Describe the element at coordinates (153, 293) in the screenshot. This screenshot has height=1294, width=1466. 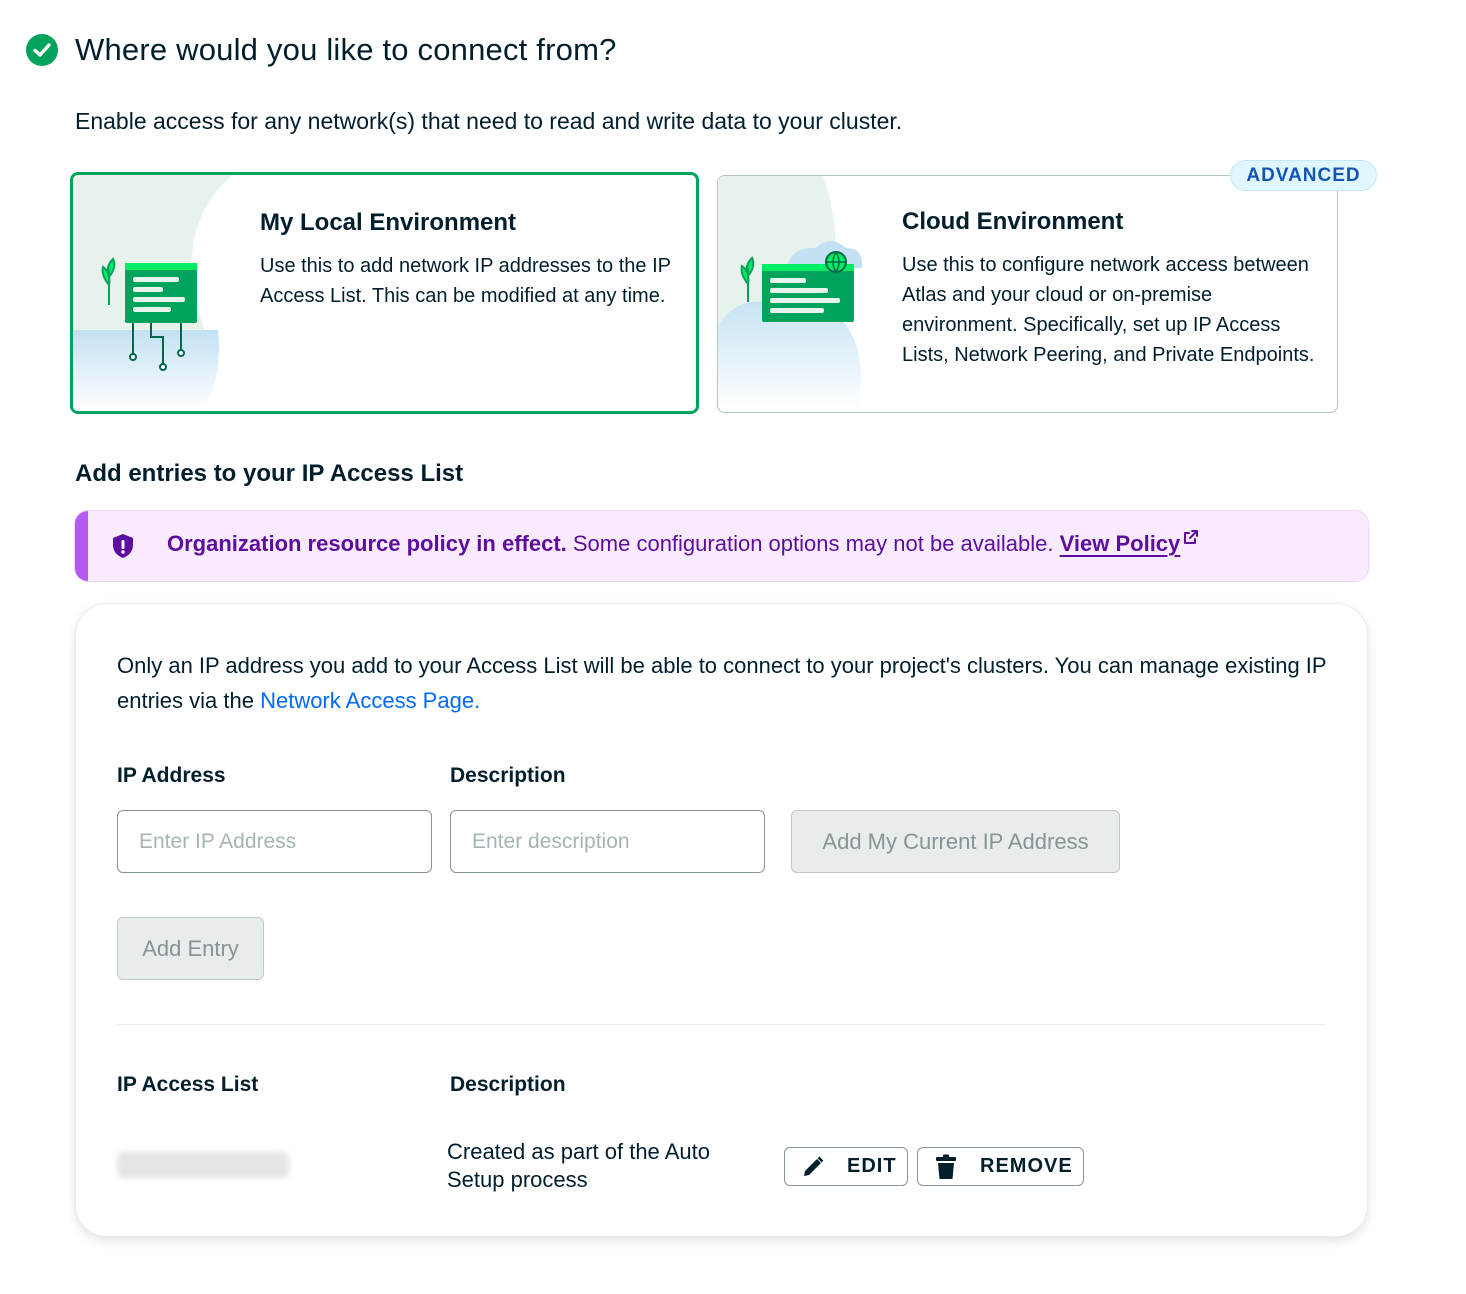
I see `local-environment-illustration-icon` at that location.